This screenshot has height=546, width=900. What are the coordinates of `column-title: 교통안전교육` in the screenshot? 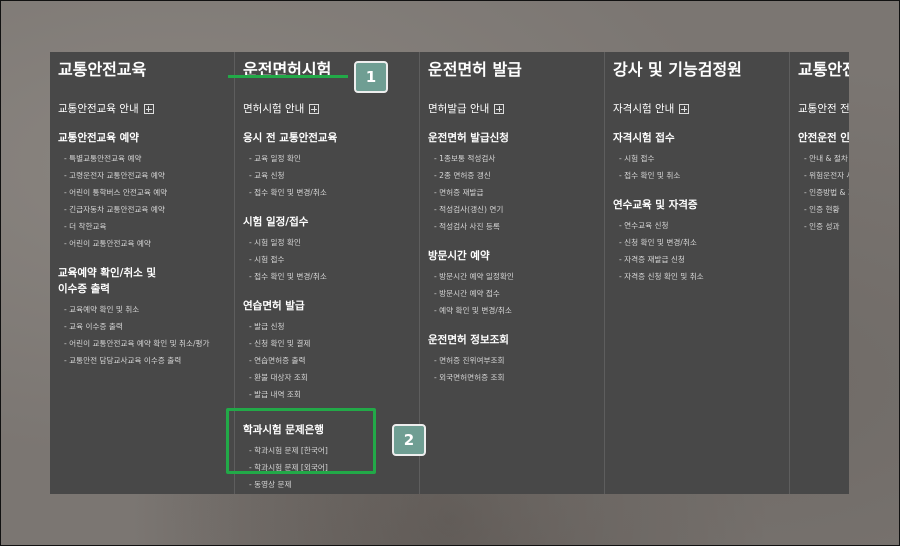 It's located at (146, 74).